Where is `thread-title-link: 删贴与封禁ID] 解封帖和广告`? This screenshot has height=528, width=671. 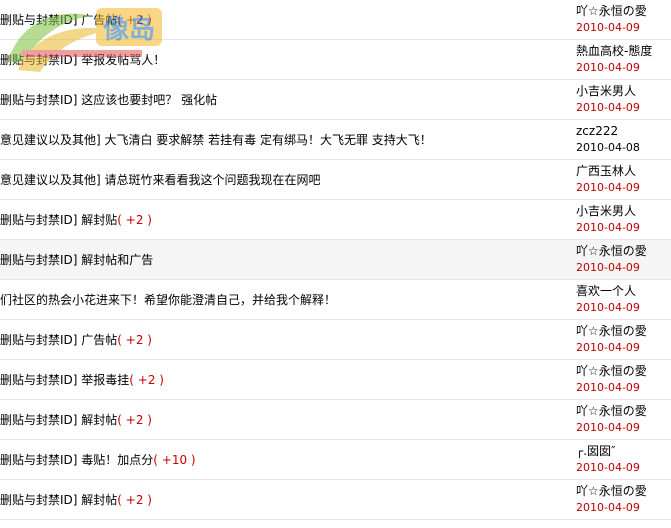 thread-title-link: 删贴与封禁ID] 解封帖和广告 is located at coordinates (76, 260).